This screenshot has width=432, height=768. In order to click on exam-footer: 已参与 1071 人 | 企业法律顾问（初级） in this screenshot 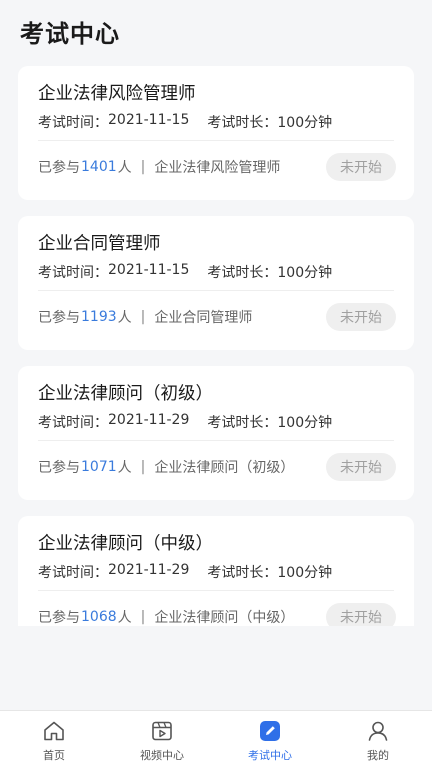, I will do `click(166, 467)`.